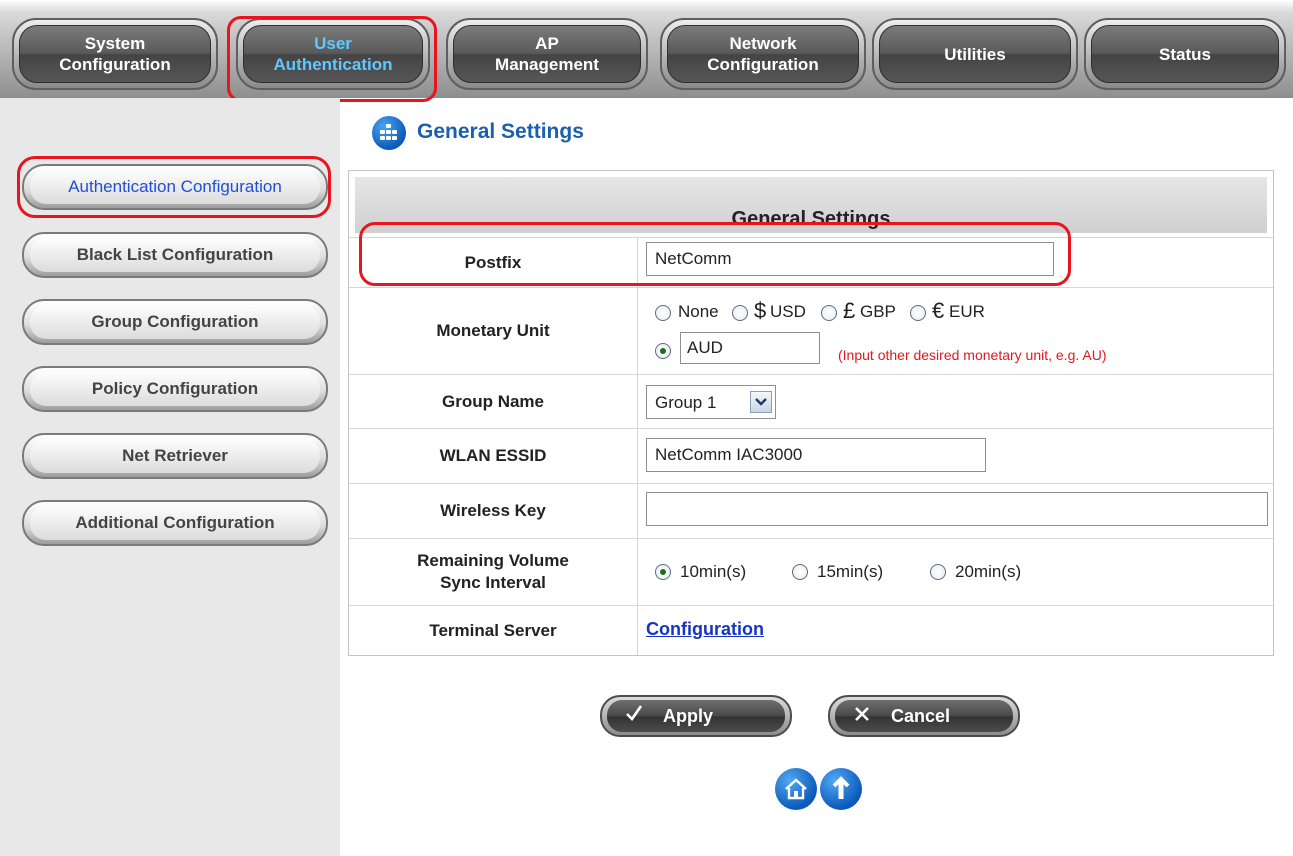 The width and height of the screenshot is (1293, 856). I want to click on monetary-eur-label: EUR, so click(967, 311).